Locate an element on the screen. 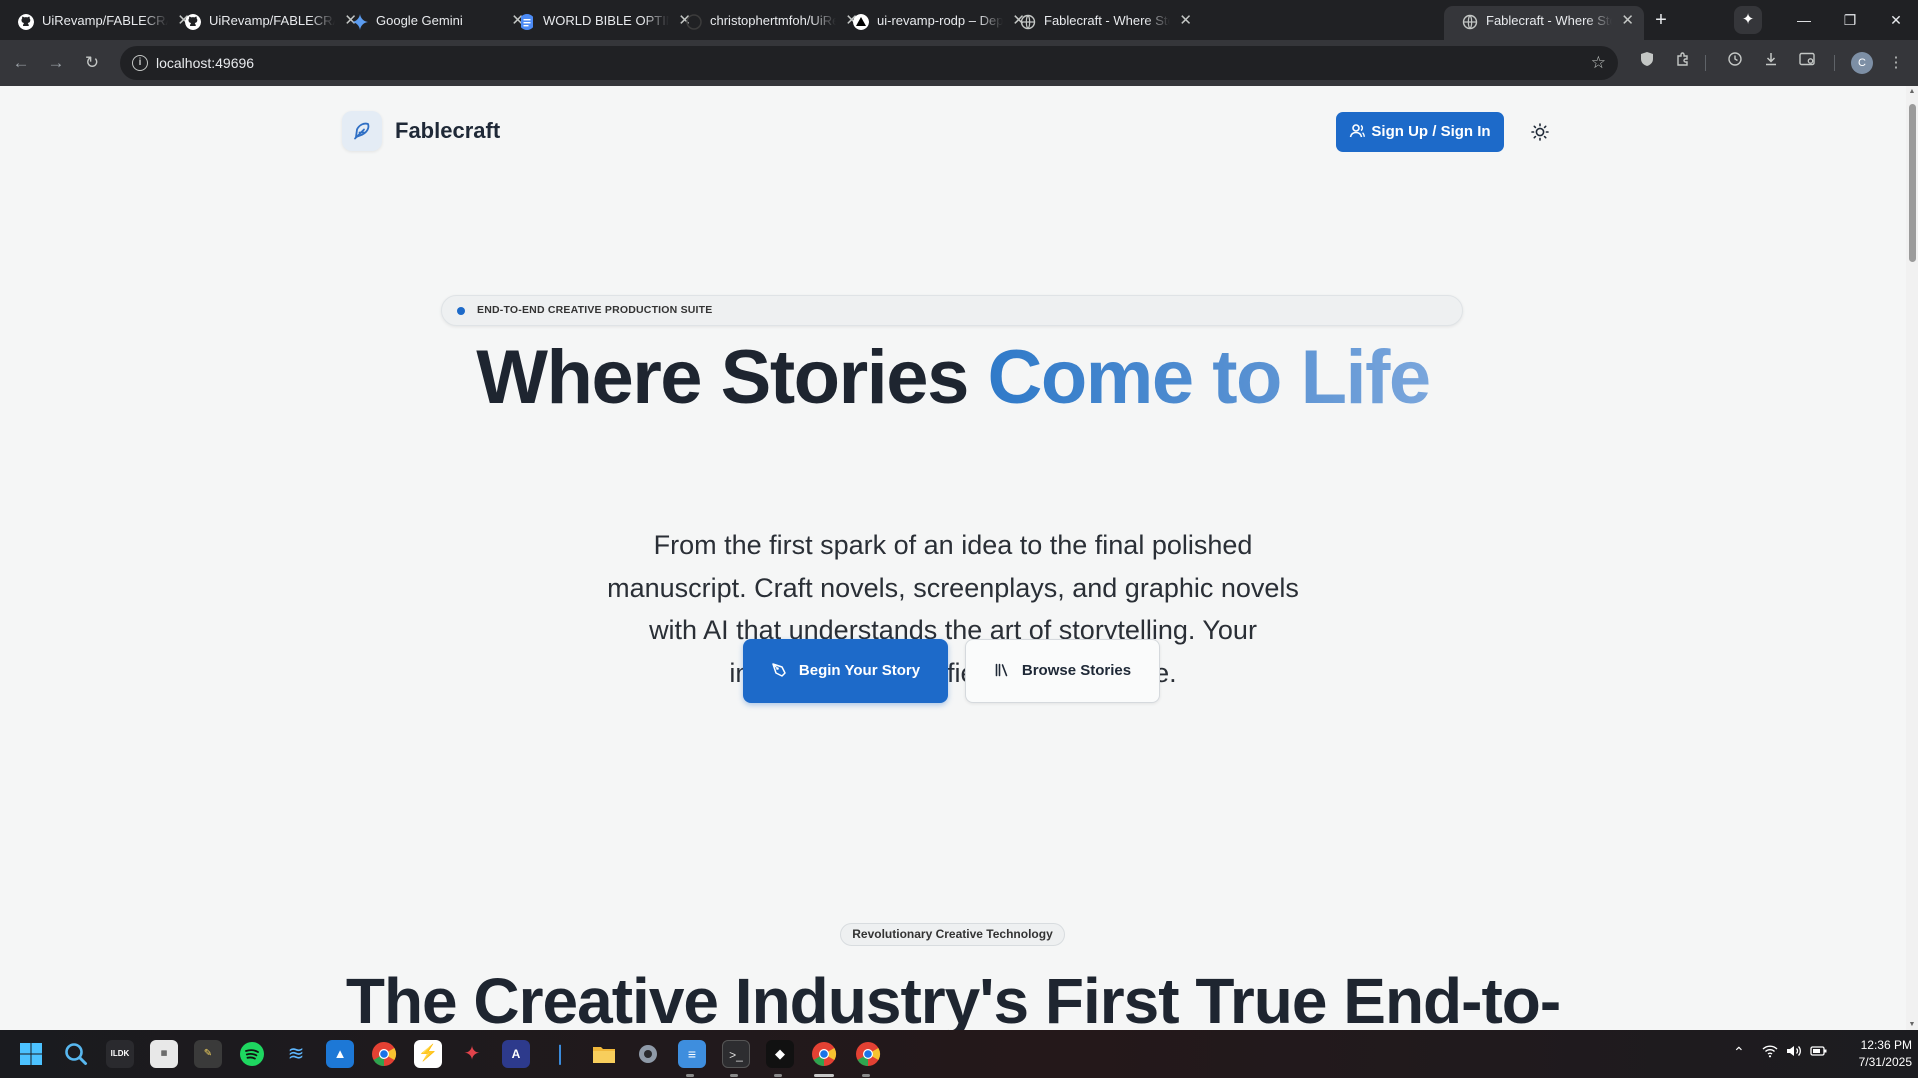  hero-title-plain: Where Stories is located at coordinates (732, 377).